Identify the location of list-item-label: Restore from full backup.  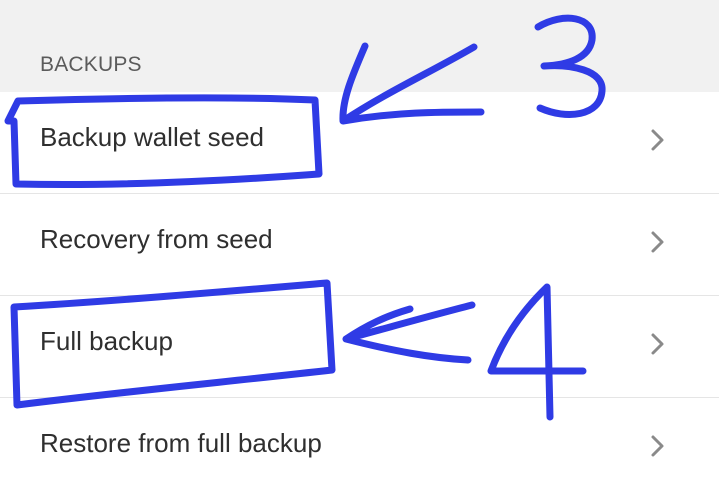
(181, 443).